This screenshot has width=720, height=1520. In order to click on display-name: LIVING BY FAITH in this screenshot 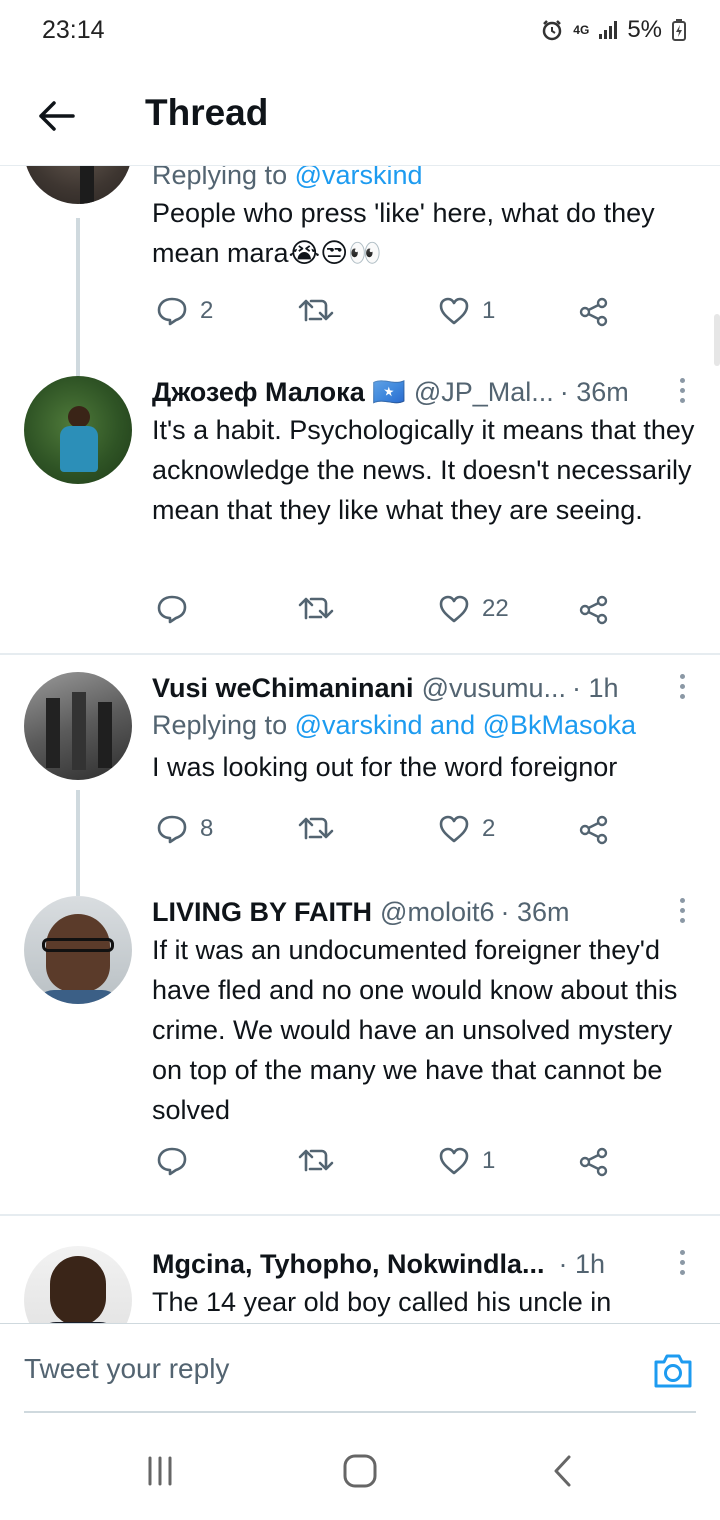, I will do `click(262, 912)`.